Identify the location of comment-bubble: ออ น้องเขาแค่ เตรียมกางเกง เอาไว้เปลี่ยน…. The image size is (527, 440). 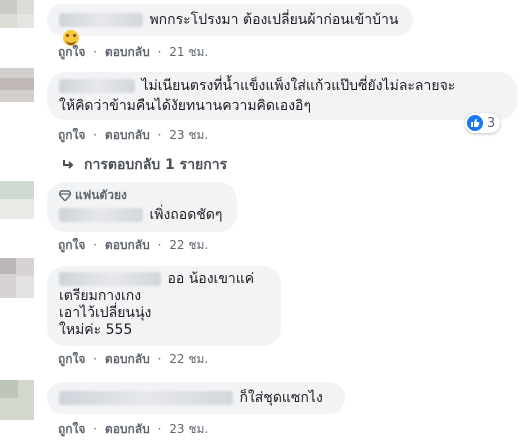
(164, 306).